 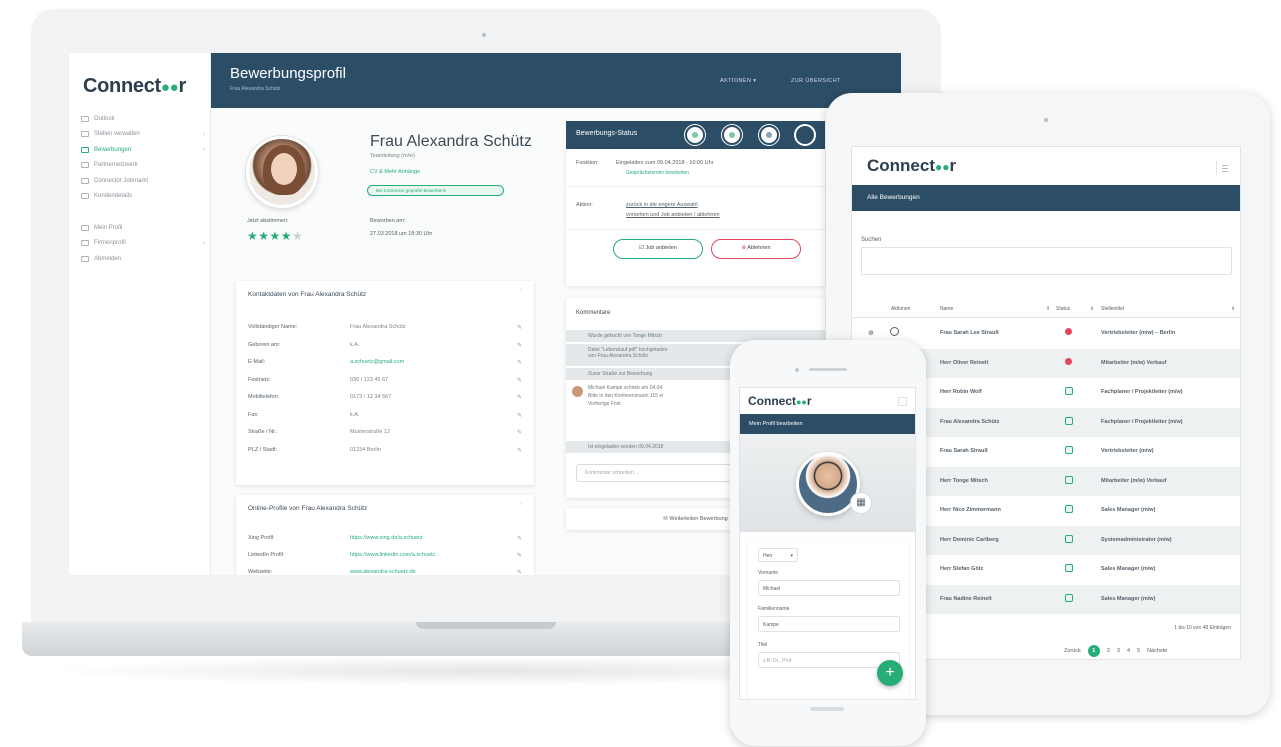 What do you see at coordinates (1142, 421) in the screenshot?
I see `job-title: Fachplaner / Projektleiter (m/w)` at bounding box center [1142, 421].